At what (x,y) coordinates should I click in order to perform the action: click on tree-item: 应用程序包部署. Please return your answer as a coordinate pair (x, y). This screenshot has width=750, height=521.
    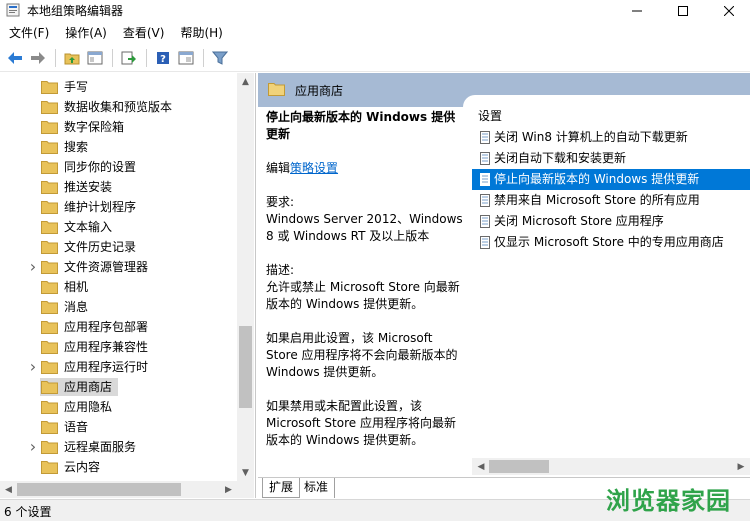
    Looking at the image, I should click on (119, 327).